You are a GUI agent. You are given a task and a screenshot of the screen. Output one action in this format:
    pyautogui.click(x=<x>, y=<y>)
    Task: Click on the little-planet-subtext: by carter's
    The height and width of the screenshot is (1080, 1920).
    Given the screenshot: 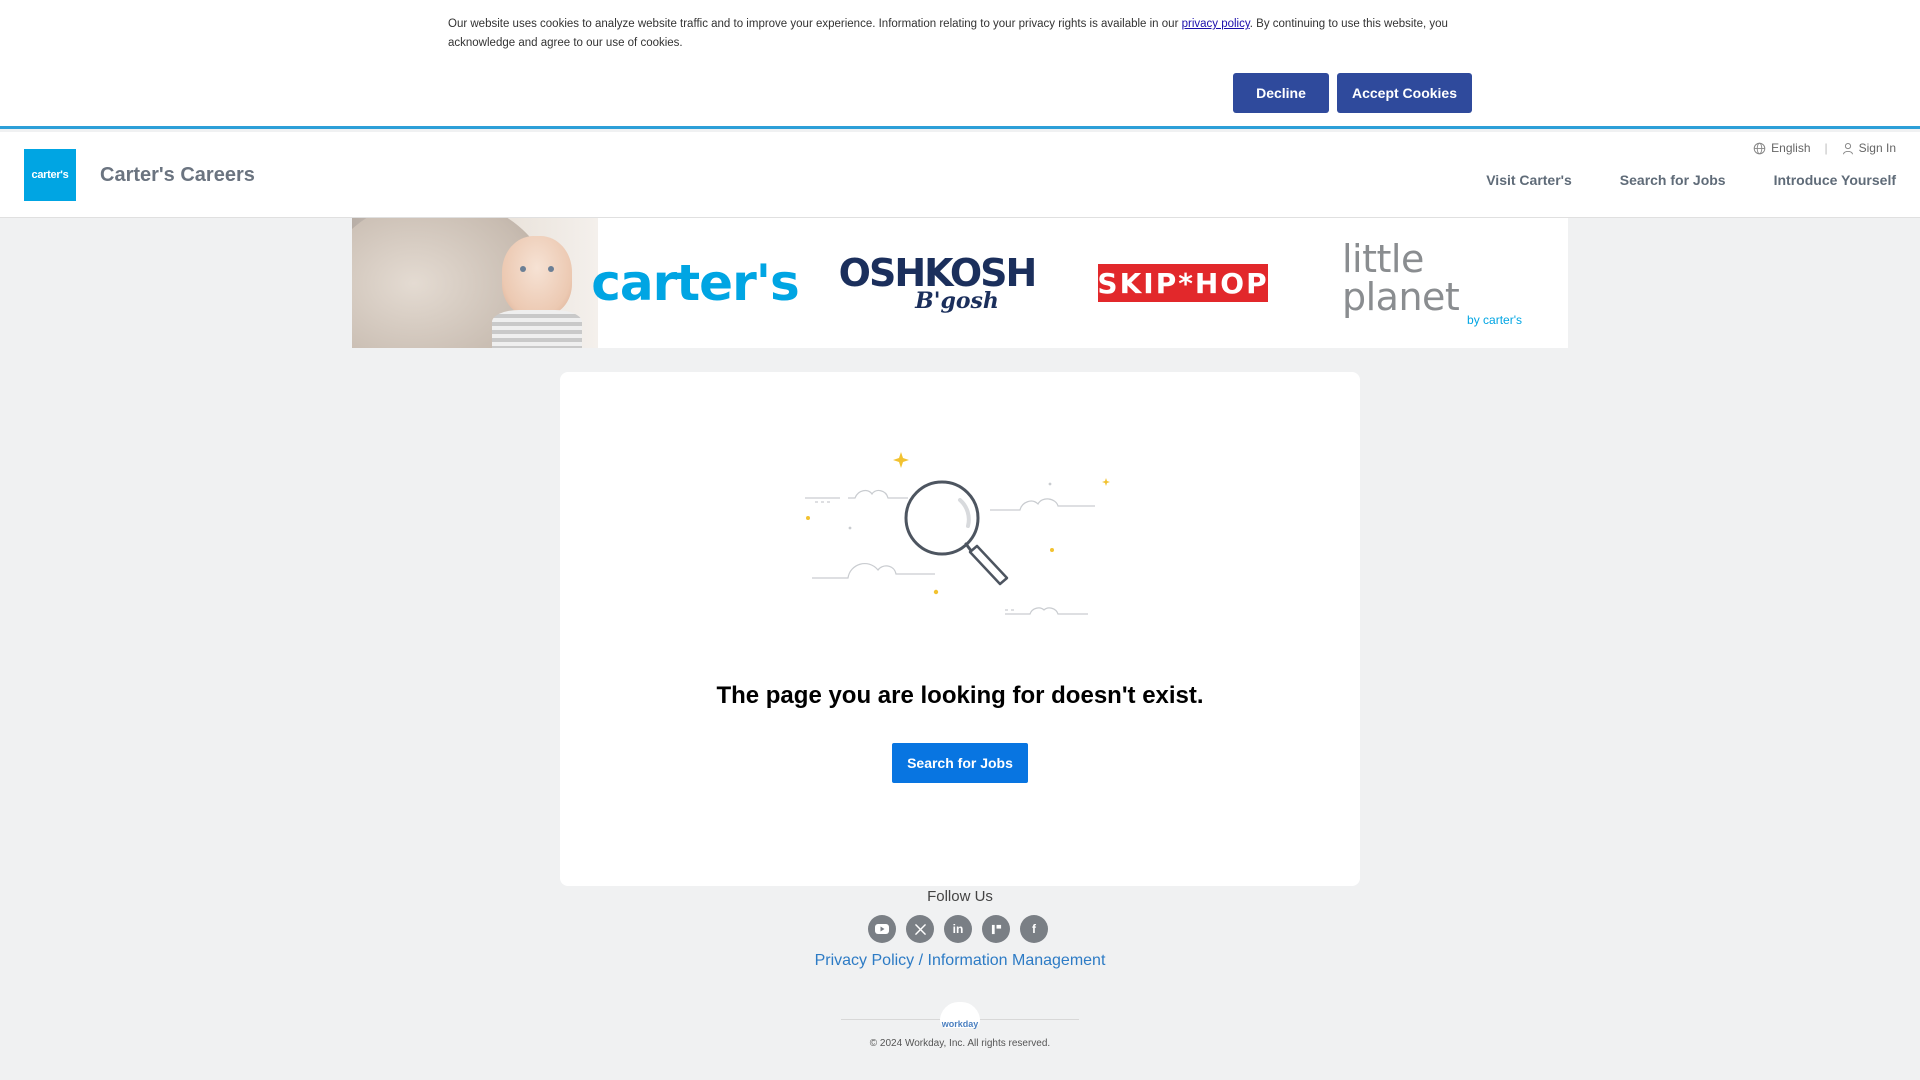 What is the action you would take?
    pyautogui.click(x=1494, y=320)
    